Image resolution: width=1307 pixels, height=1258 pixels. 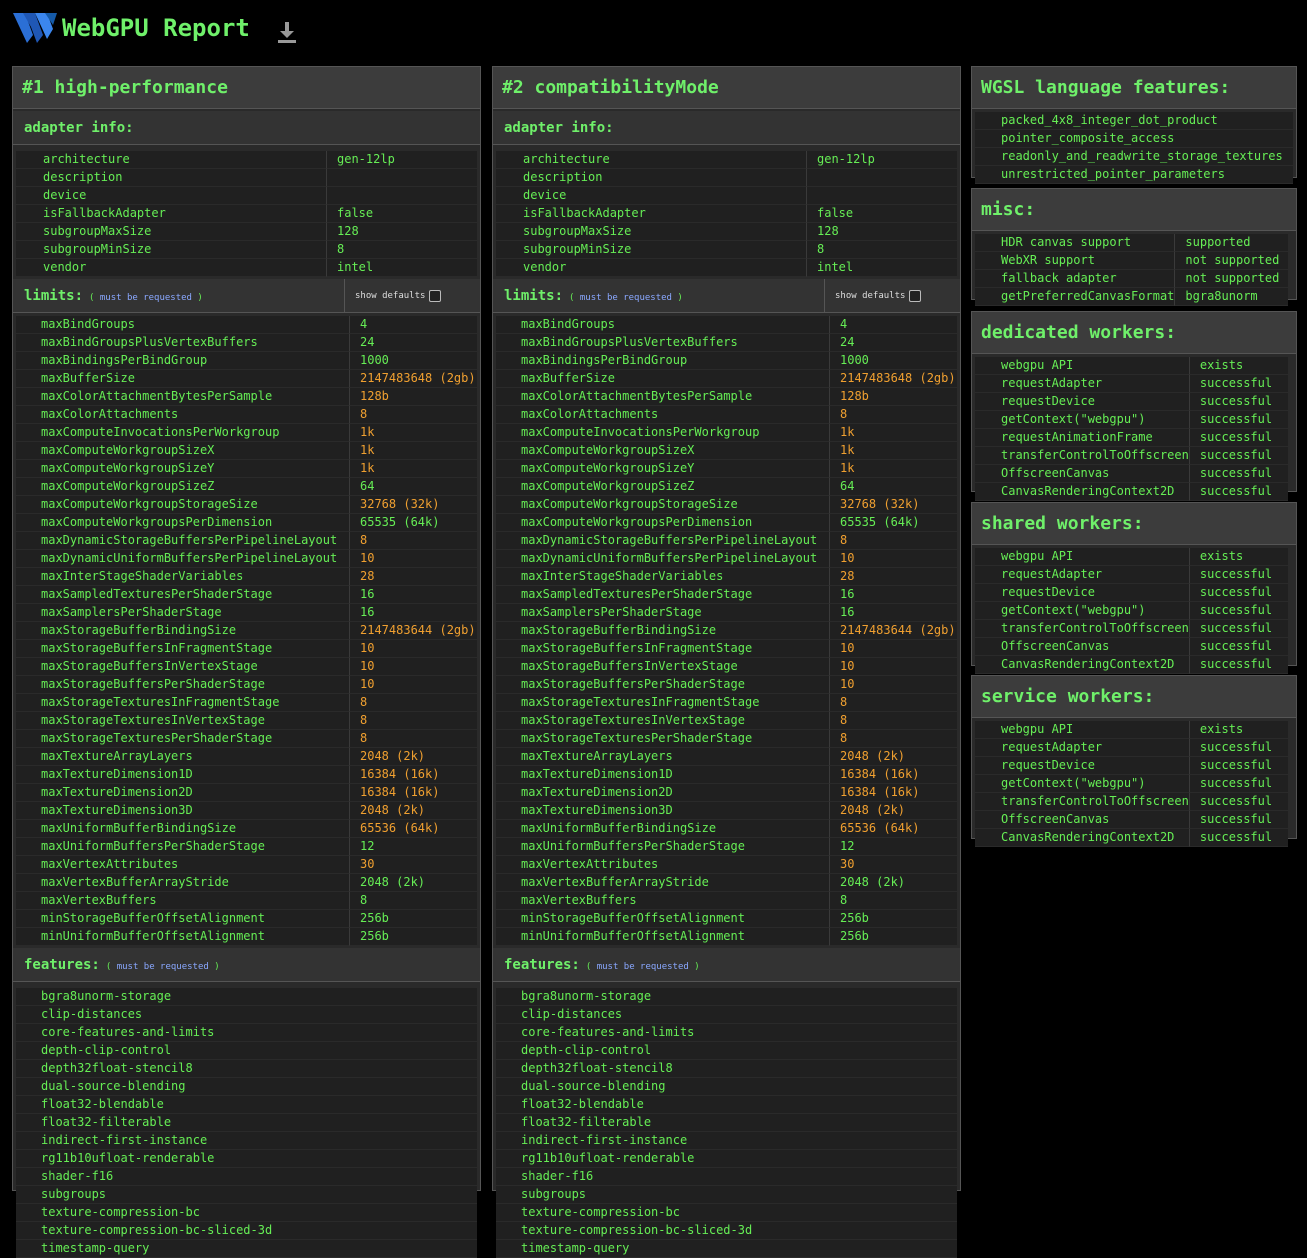 What do you see at coordinates (726, 1015) in the screenshot?
I see `table-row: clip-distances` at bounding box center [726, 1015].